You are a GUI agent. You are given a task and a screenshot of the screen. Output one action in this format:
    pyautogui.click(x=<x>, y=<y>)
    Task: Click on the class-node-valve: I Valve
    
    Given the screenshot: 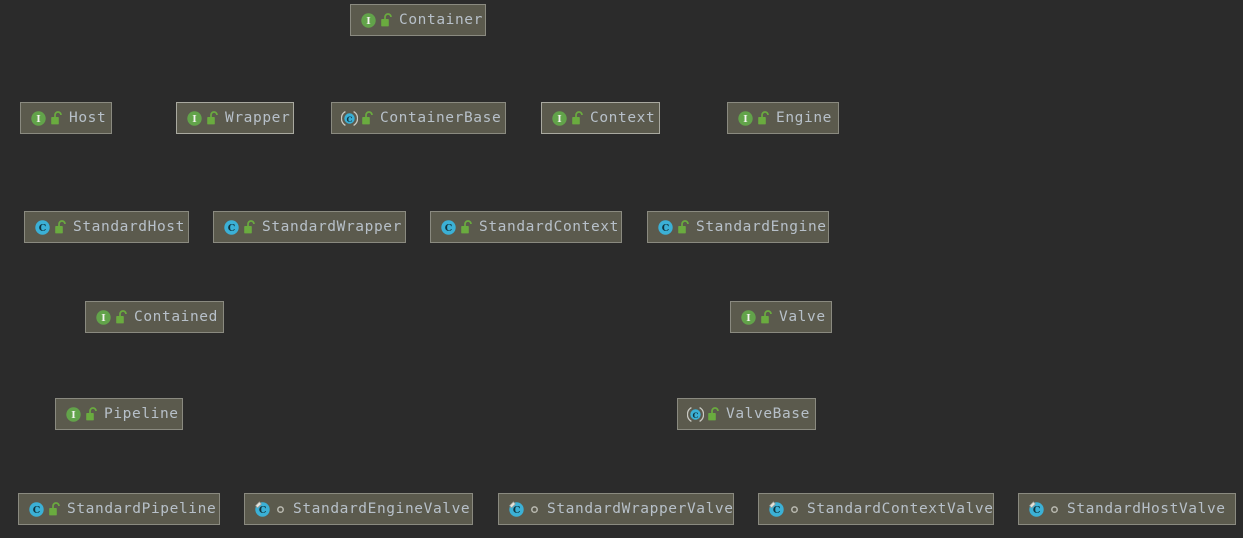 What is the action you would take?
    pyautogui.click(x=781, y=317)
    